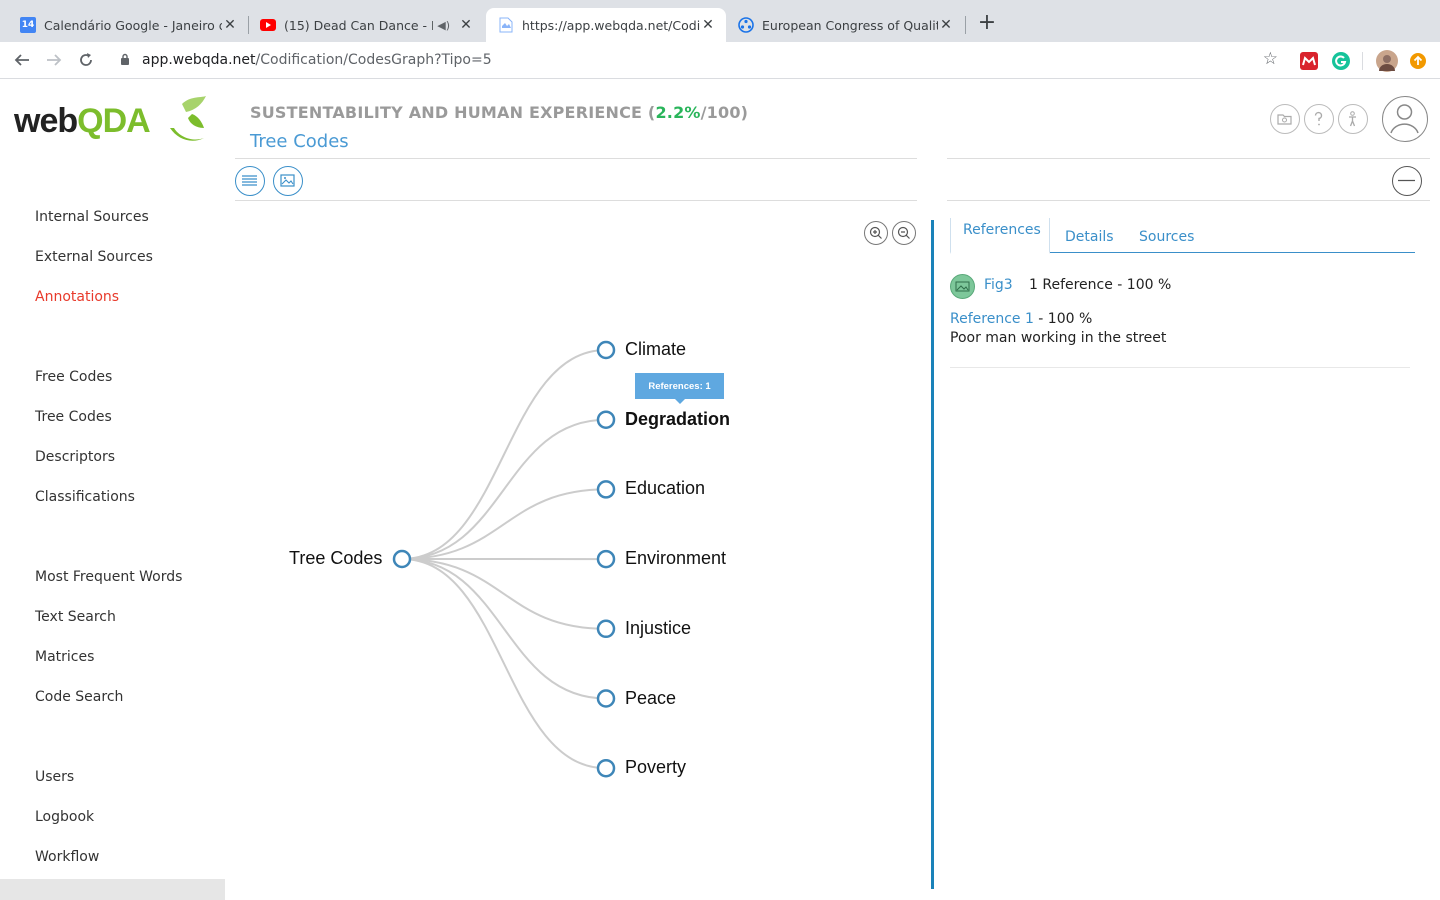 The image size is (1440, 900). What do you see at coordinates (1270, 59) in the screenshot?
I see `bookmark-star-icon: ☆` at bounding box center [1270, 59].